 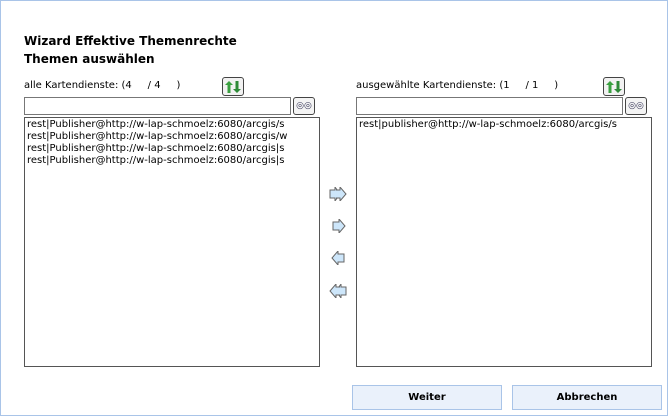 What do you see at coordinates (157, 106) in the screenshot?
I see `all-services-search-input` at bounding box center [157, 106].